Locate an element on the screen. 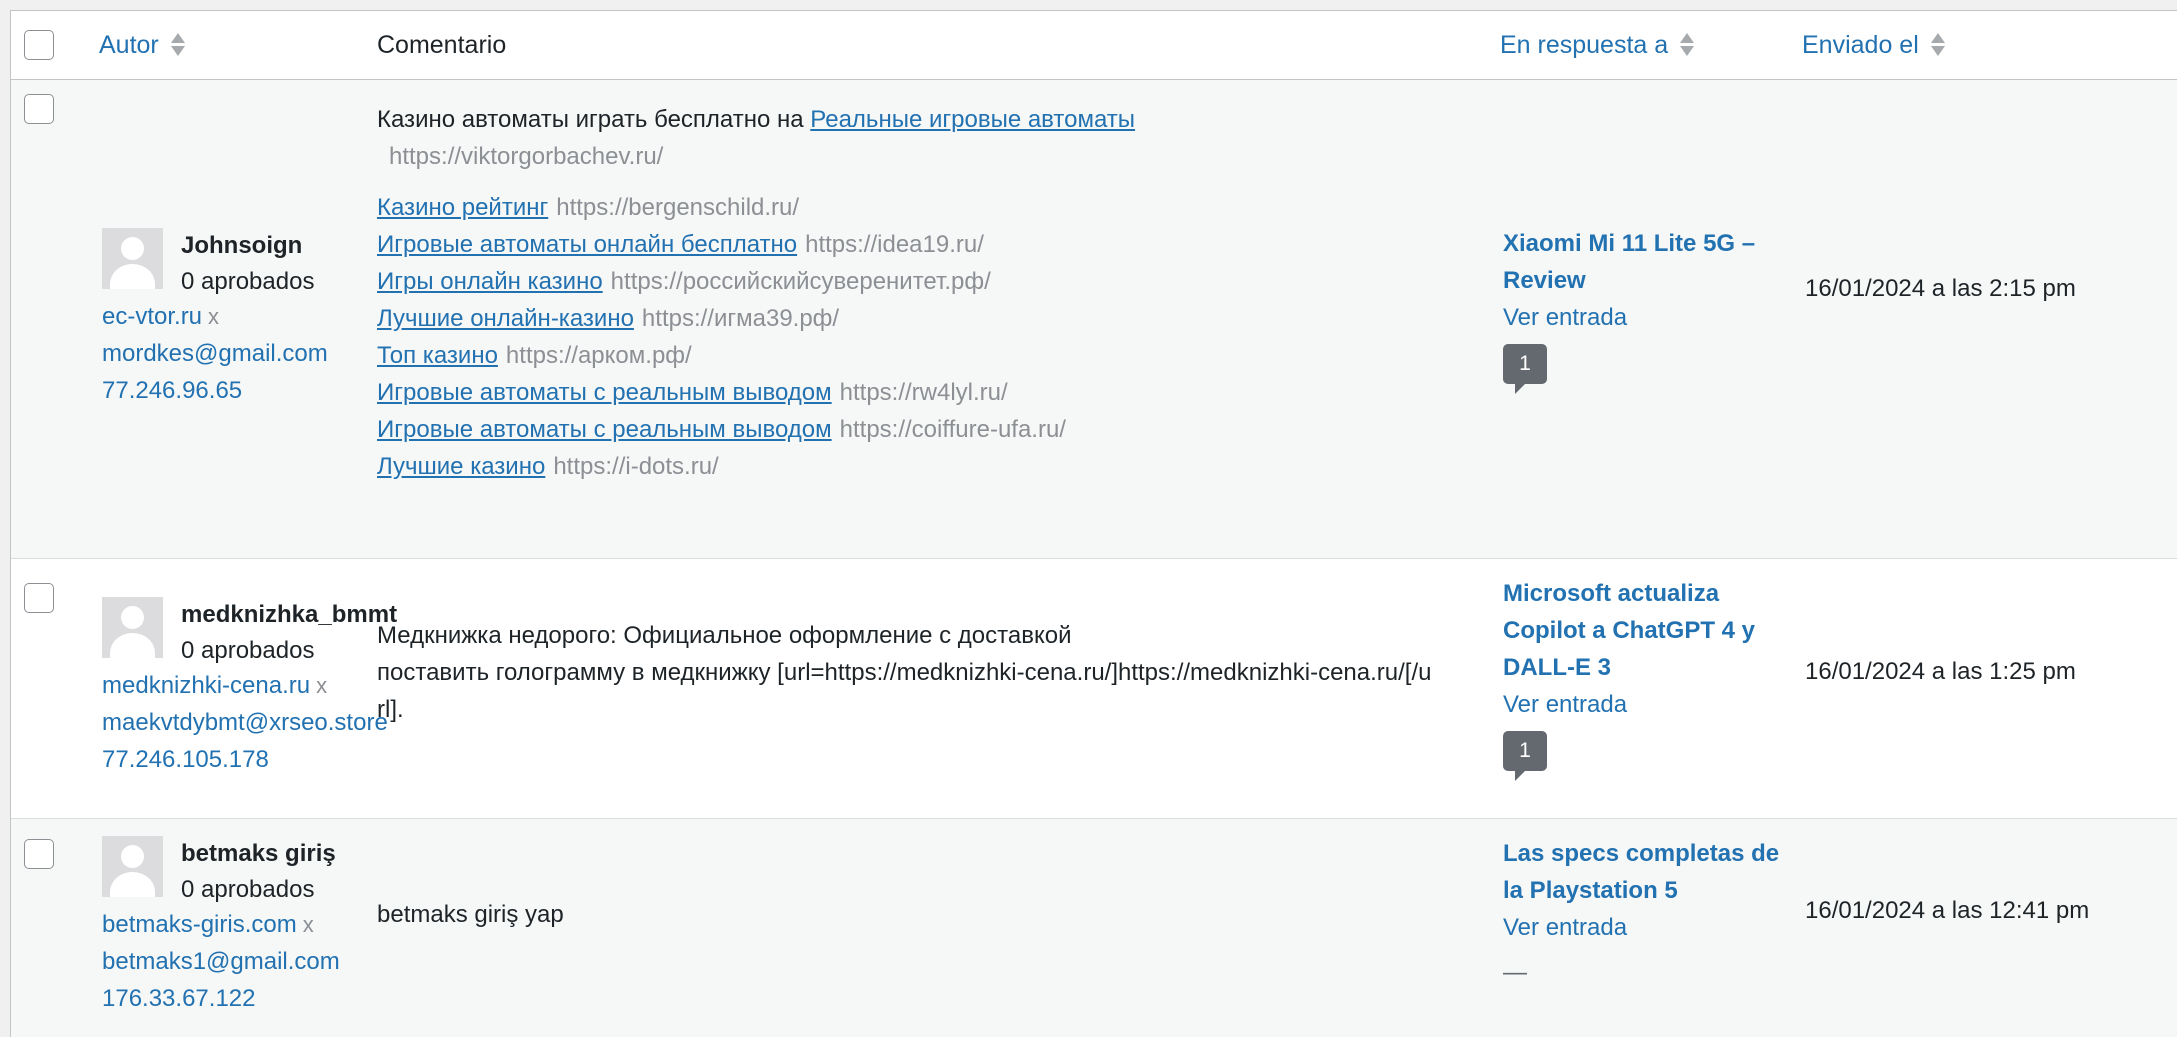 The width and height of the screenshot is (2177, 1037). comment-url: https://viktorgorbachev.ru/ is located at coordinates (526, 156).